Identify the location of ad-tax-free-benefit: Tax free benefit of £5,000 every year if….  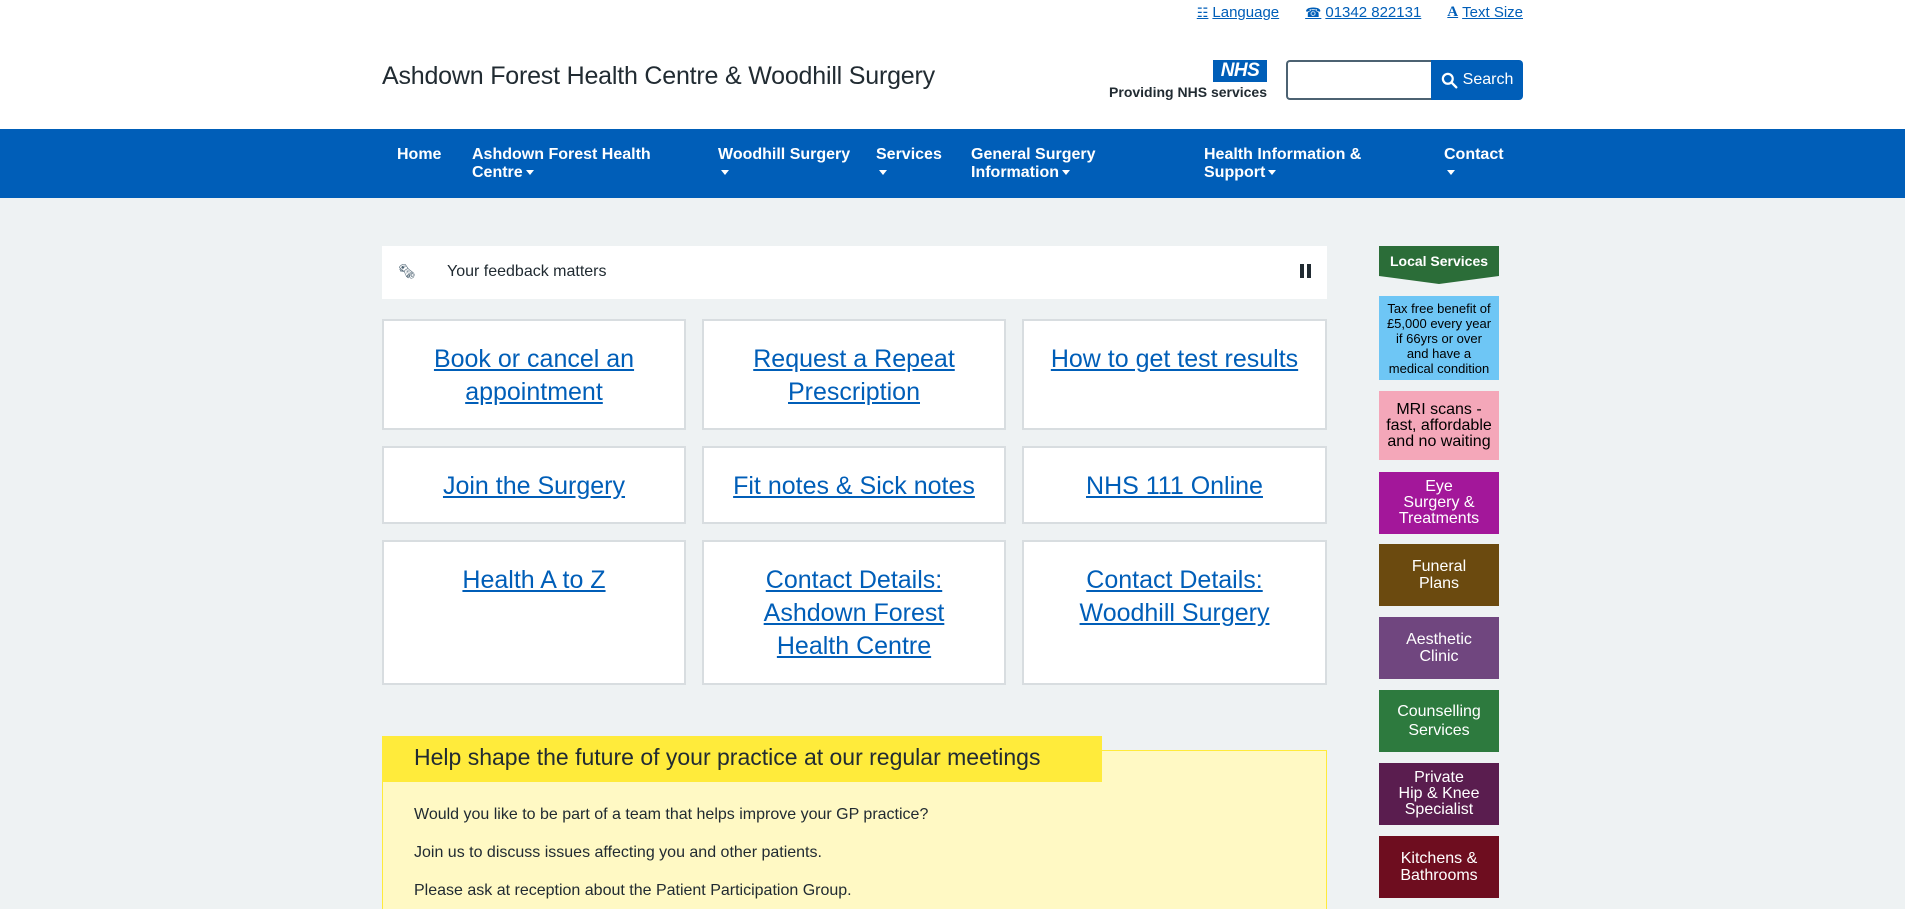
(1439, 338).